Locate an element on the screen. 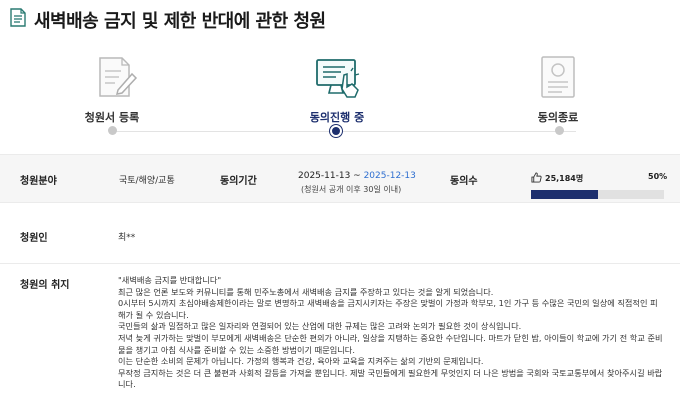  step-connector-line is located at coordinates (344, 131).